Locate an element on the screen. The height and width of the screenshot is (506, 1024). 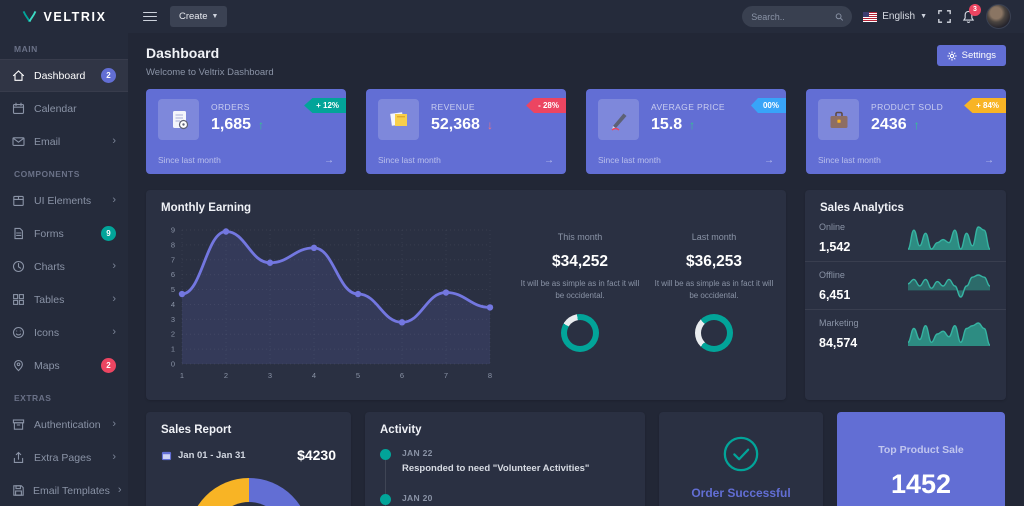
create-button: Create ▼ is located at coordinates (199, 16).